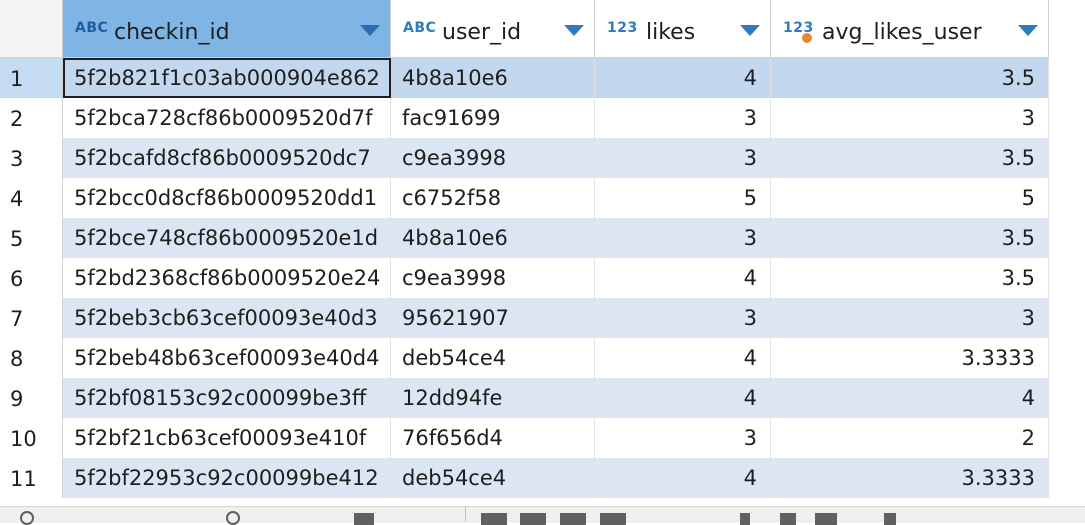  I want to click on table-row: 9 5f2bf08153c92c00099be3ff 12dd94fe 4 4, so click(542, 398).